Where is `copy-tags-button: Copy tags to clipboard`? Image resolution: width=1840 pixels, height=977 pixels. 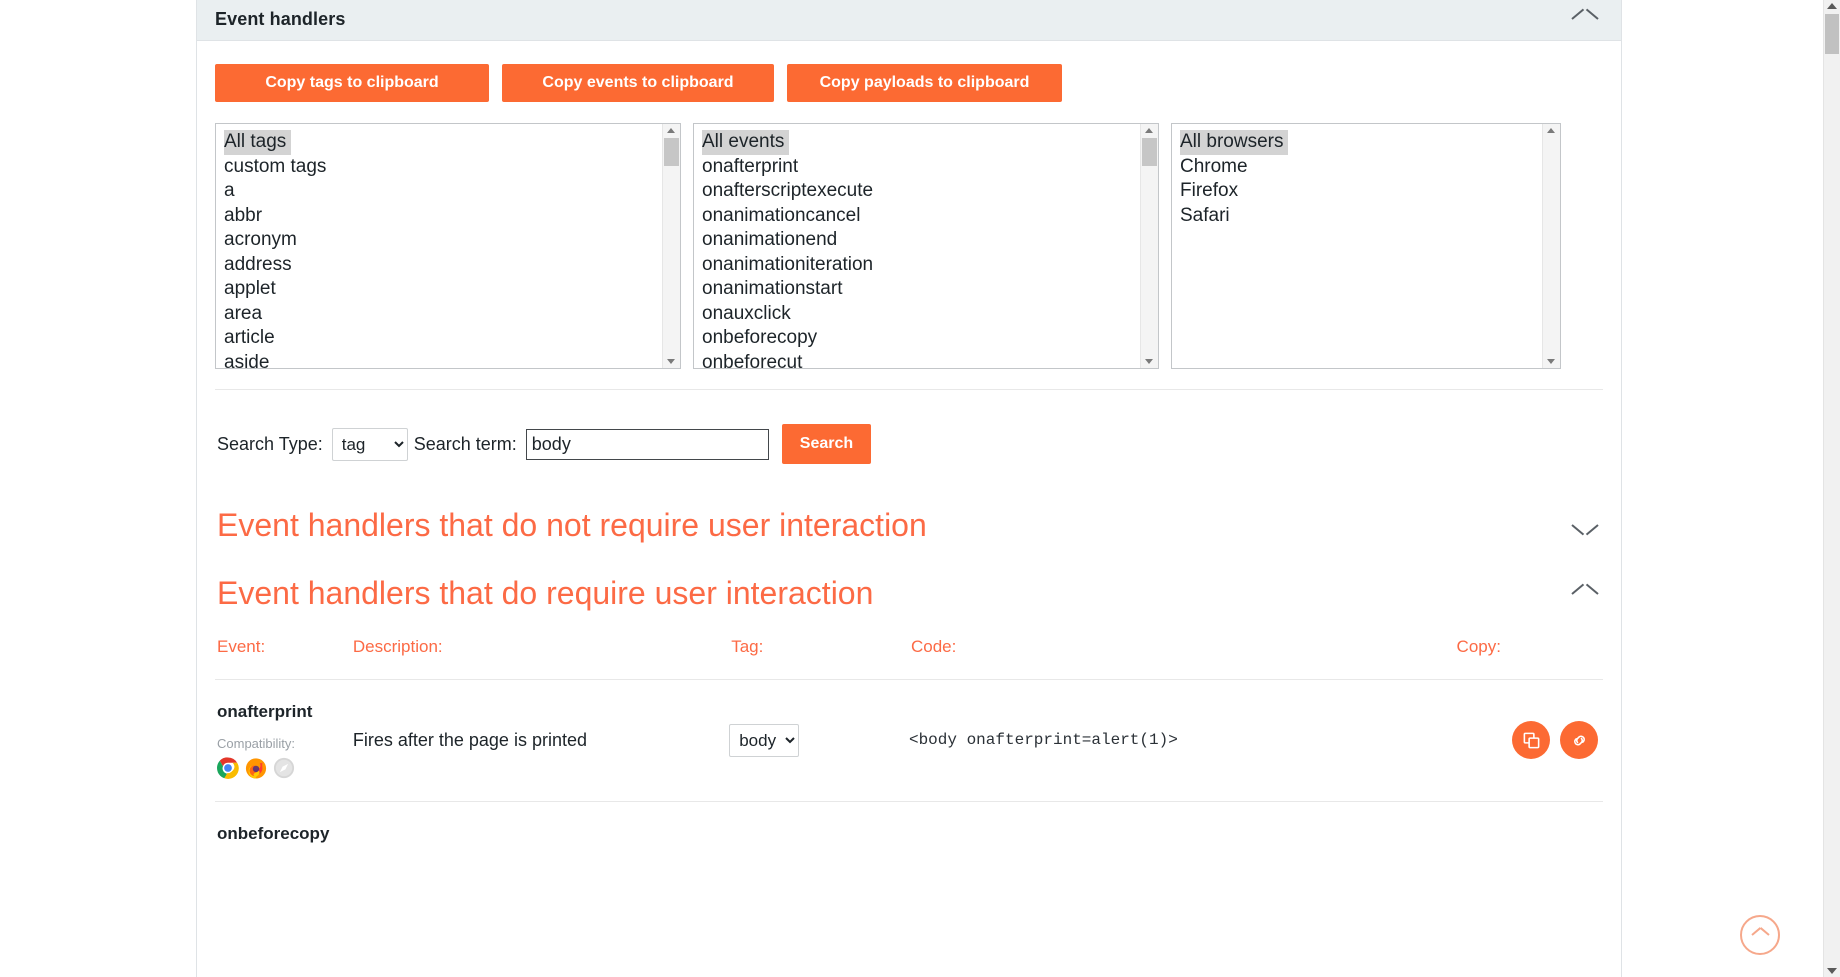
copy-tags-button: Copy tags to clipboard is located at coordinates (352, 83).